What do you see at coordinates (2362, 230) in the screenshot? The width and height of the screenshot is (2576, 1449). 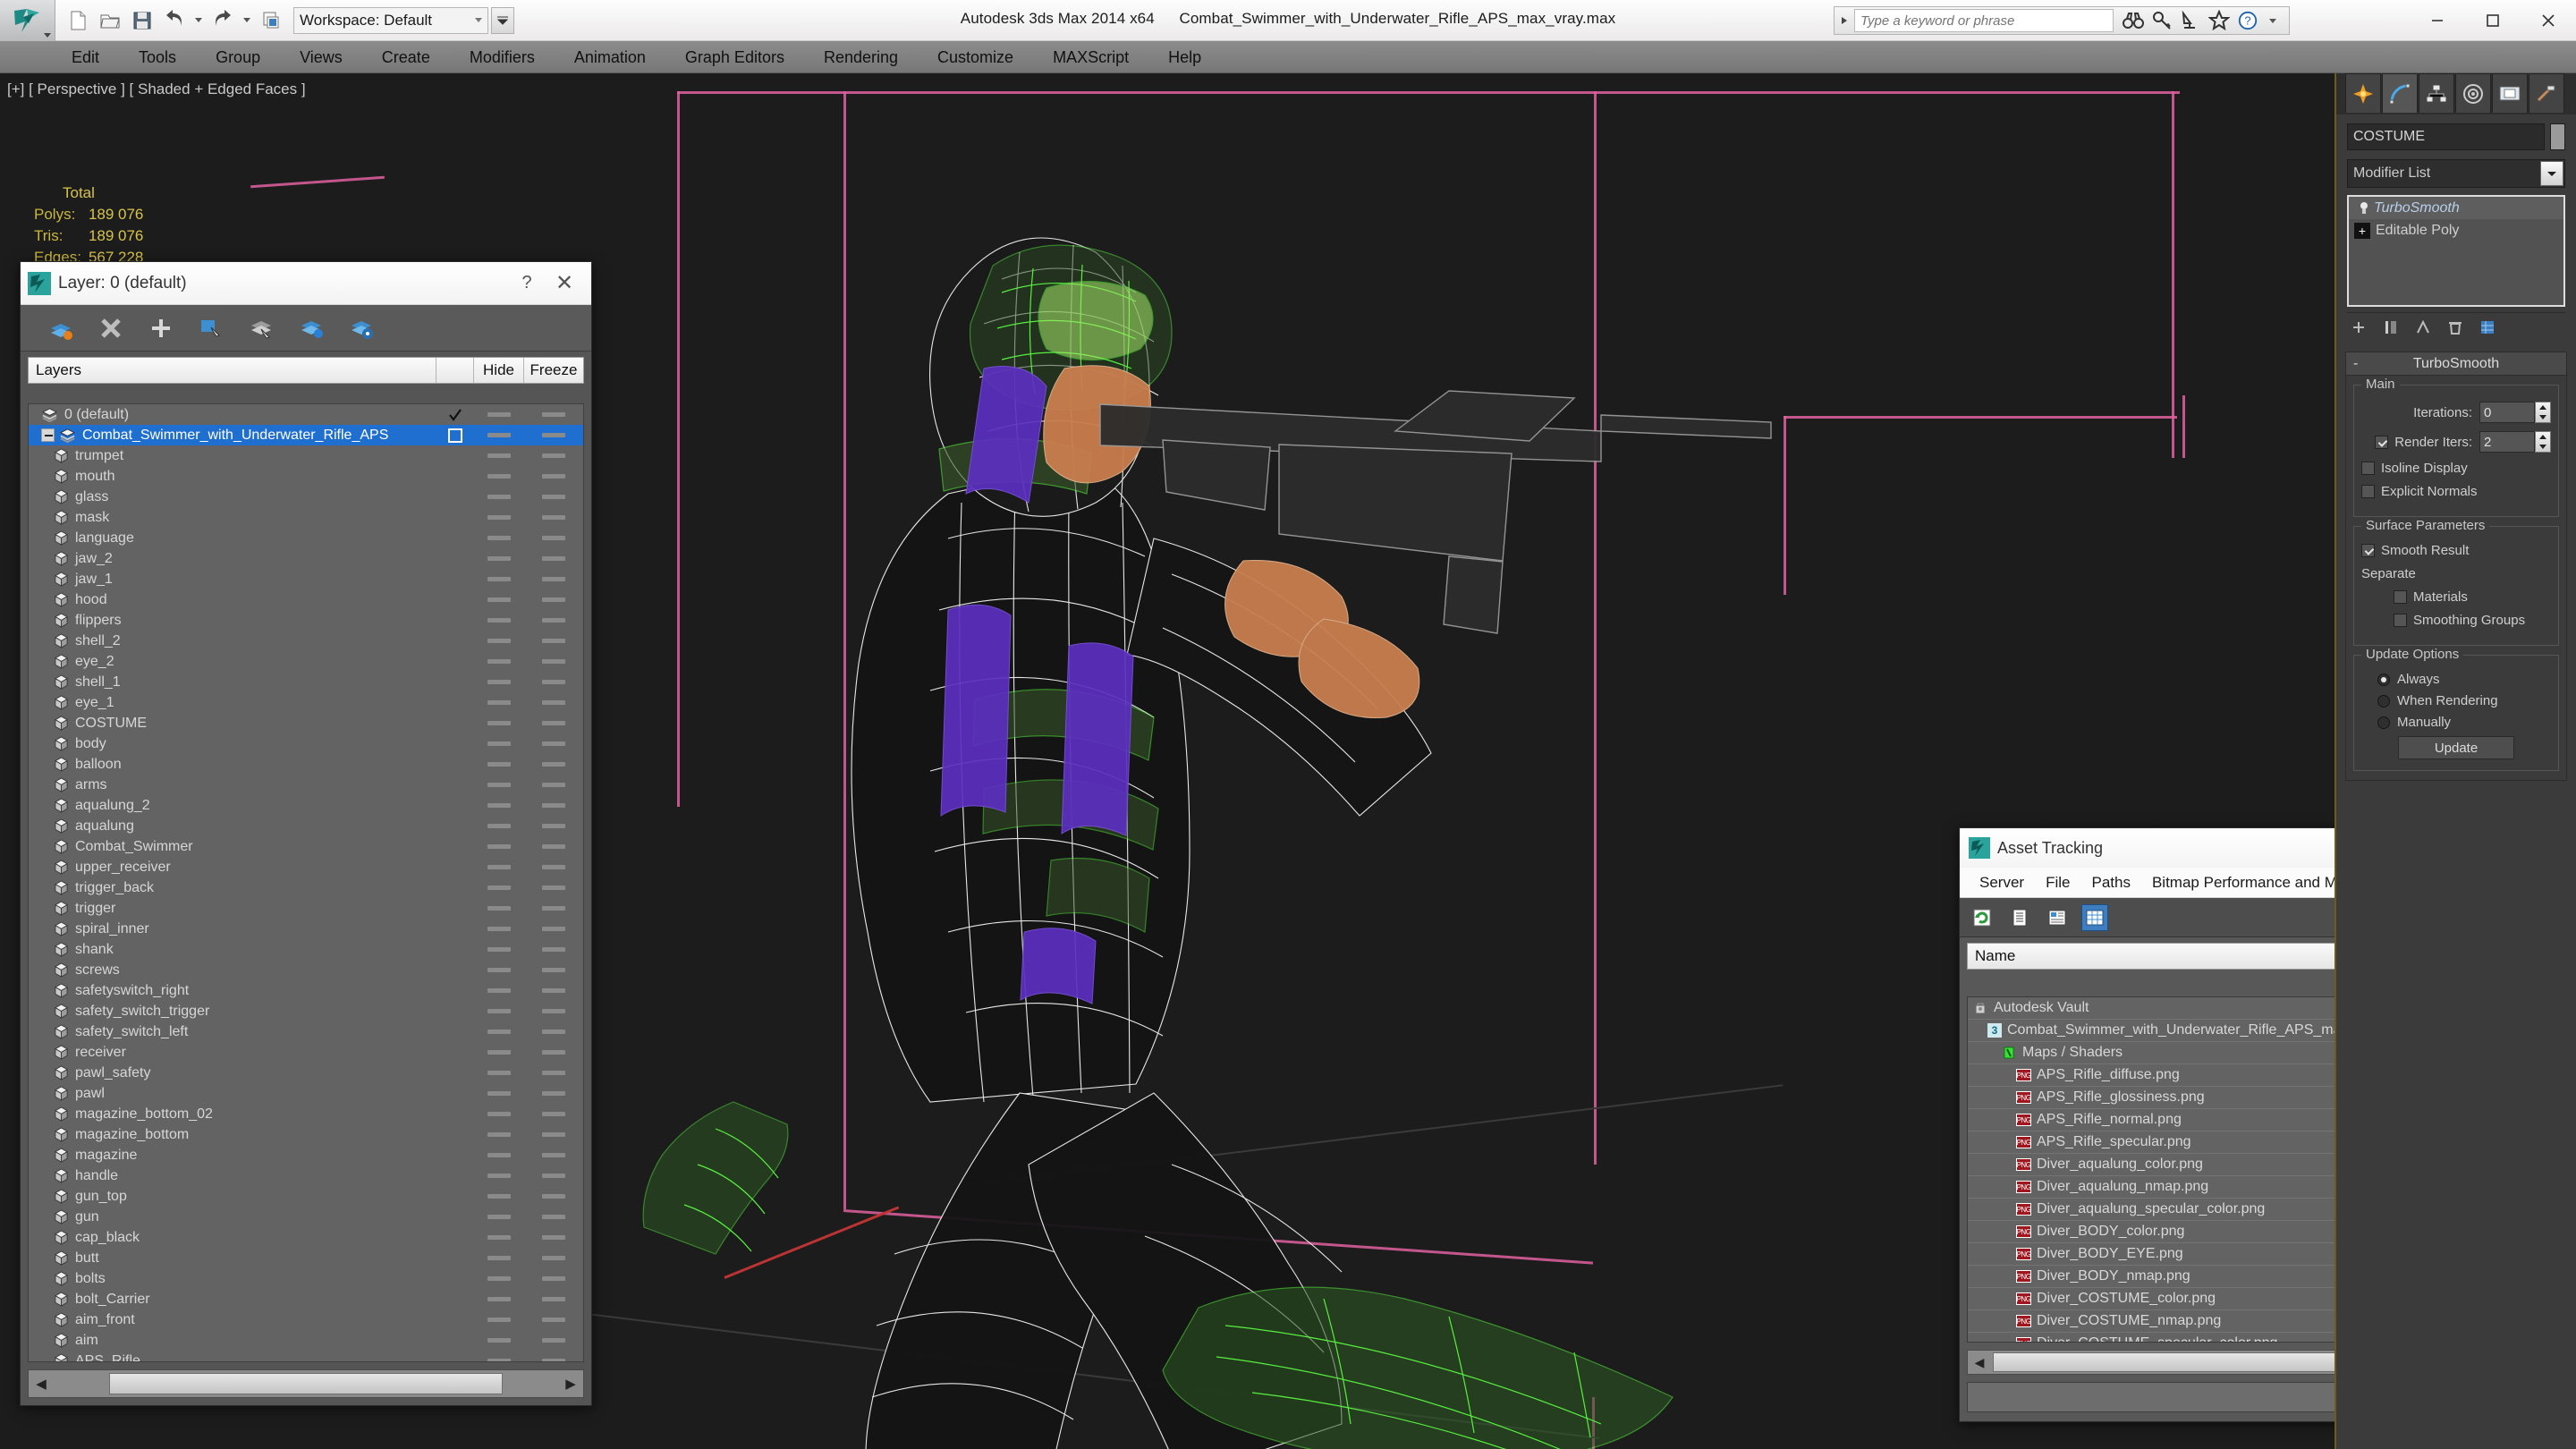 I see `expand-plus-icon: +` at bounding box center [2362, 230].